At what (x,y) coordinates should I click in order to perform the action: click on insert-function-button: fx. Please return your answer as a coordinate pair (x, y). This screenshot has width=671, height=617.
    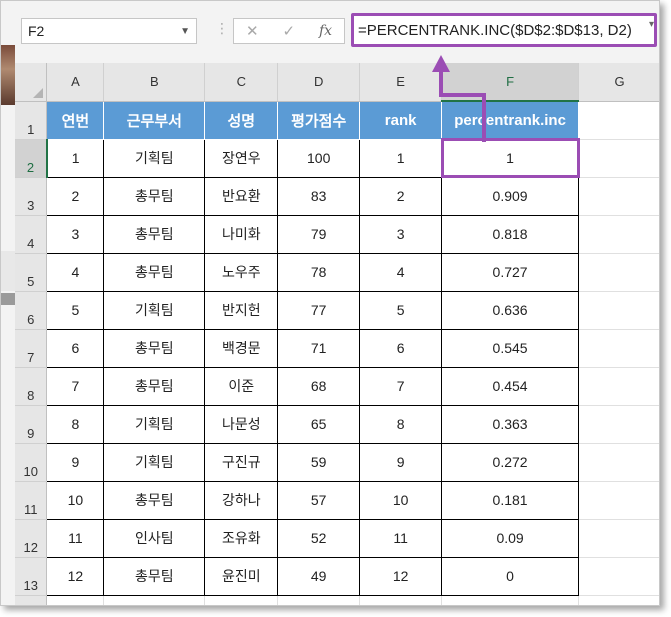
    Looking at the image, I should click on (325, 31).